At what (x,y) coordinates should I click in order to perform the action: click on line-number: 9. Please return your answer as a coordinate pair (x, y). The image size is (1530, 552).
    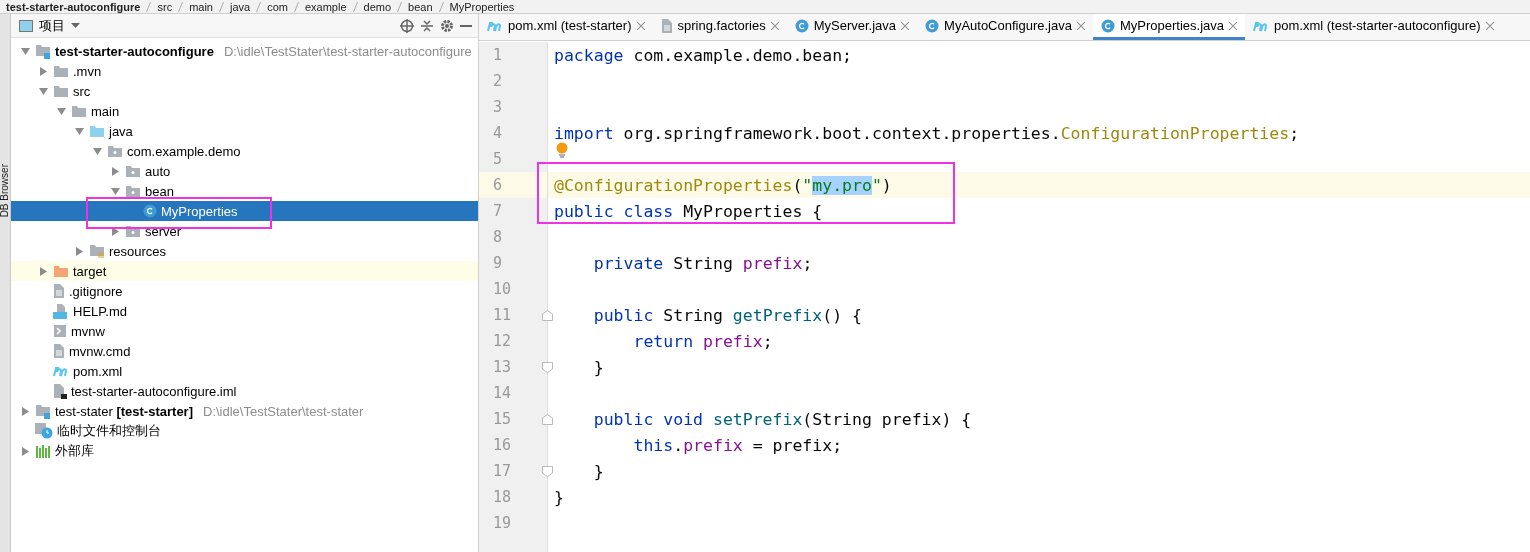
    Looking at the image, I should click on (498, 263).